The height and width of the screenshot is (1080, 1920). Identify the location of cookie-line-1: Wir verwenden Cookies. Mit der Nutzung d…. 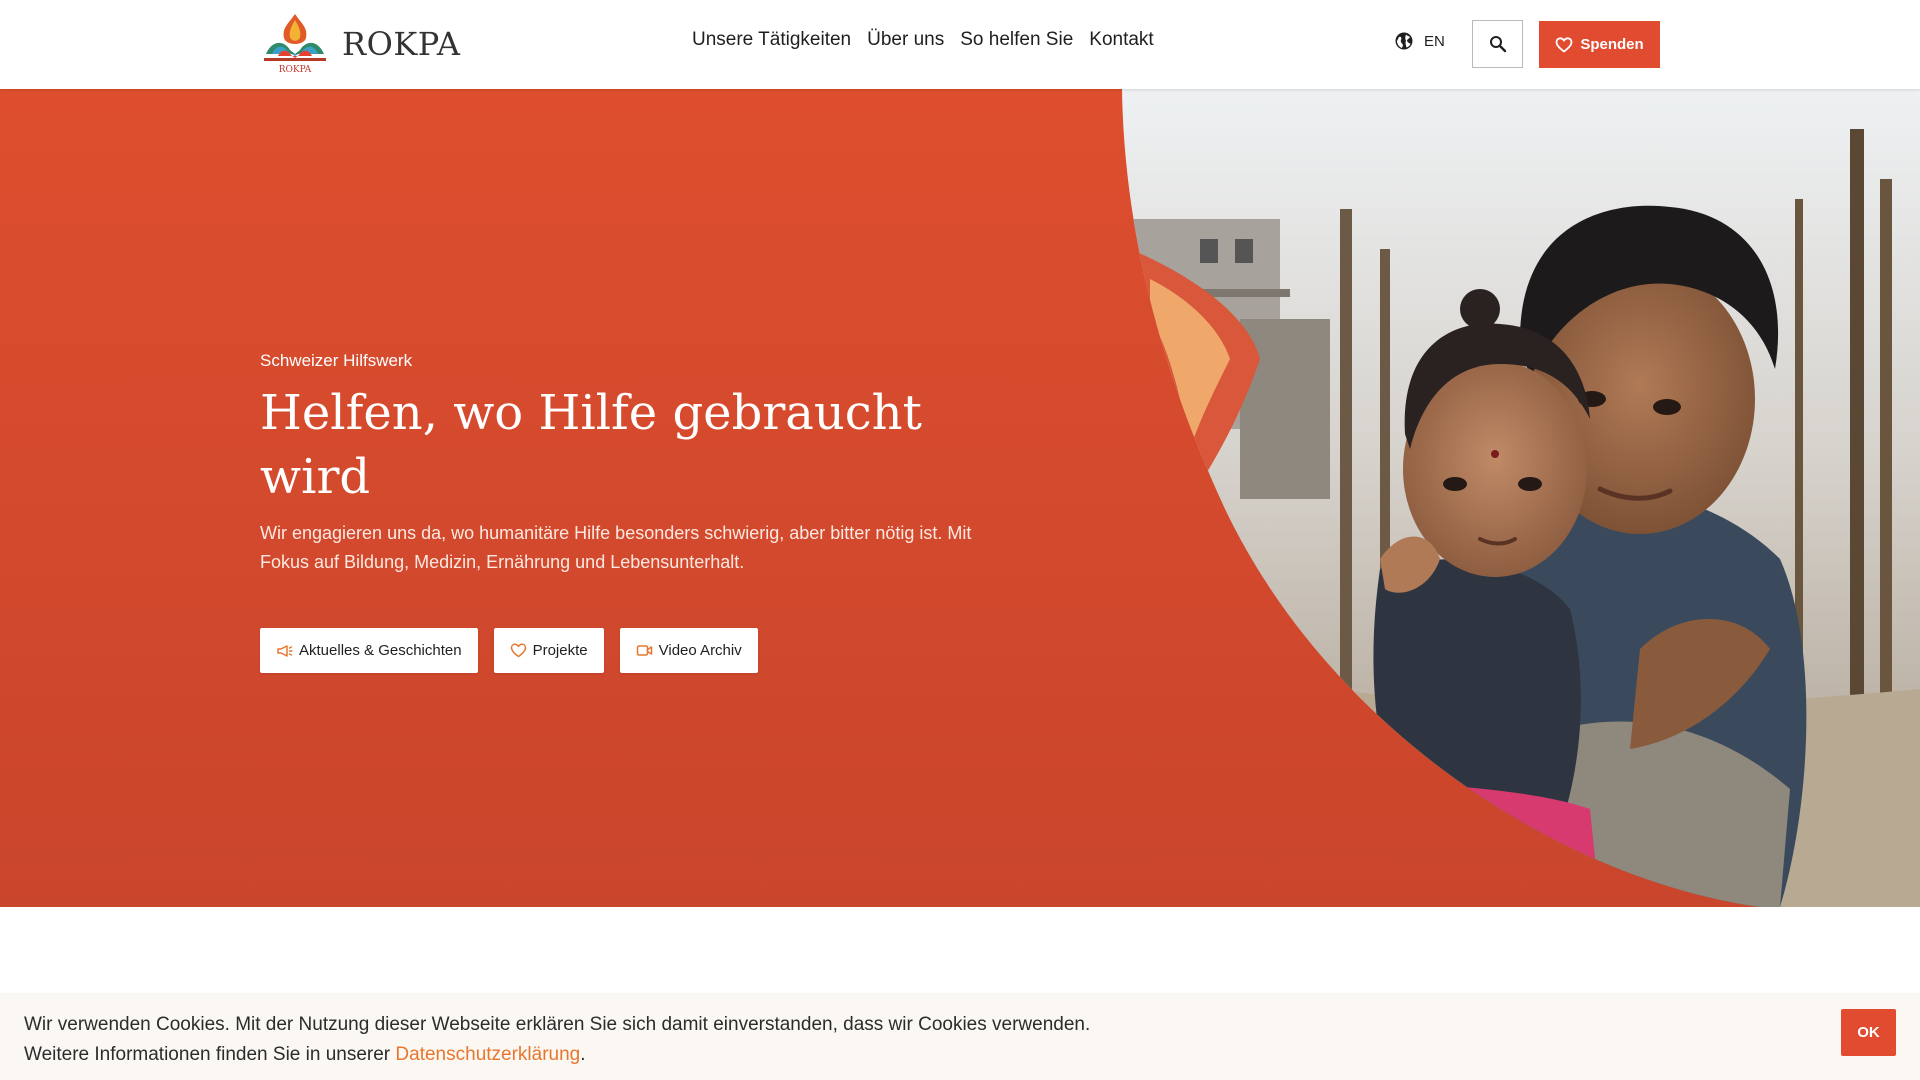
(557, 1024).